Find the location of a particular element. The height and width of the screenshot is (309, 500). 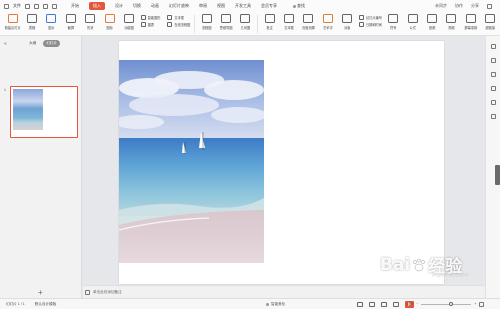

print-icon is located at coordinates (36, 6).